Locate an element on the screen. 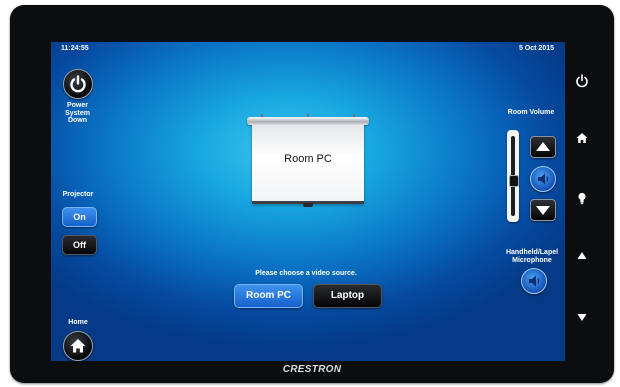 The image size is (620, 387). home-button is located at coordinates (78, 346).